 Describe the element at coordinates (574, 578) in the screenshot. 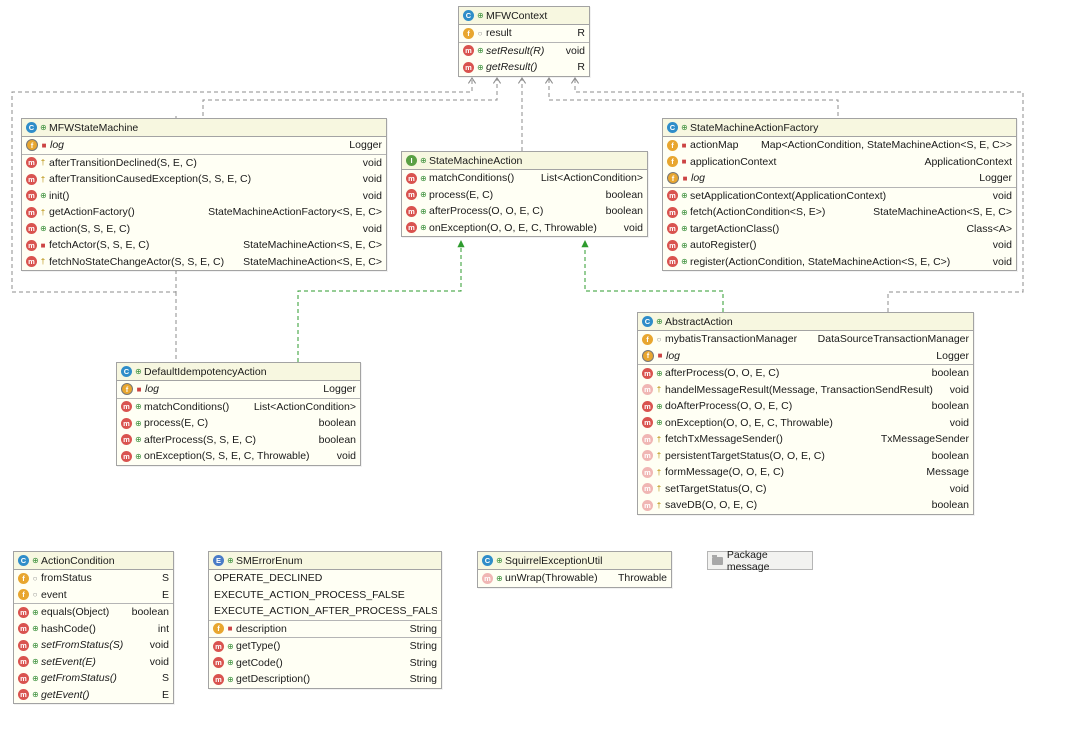

I see `method-row: m ⊕ unWrap(Throwable) Throwable` at that location.